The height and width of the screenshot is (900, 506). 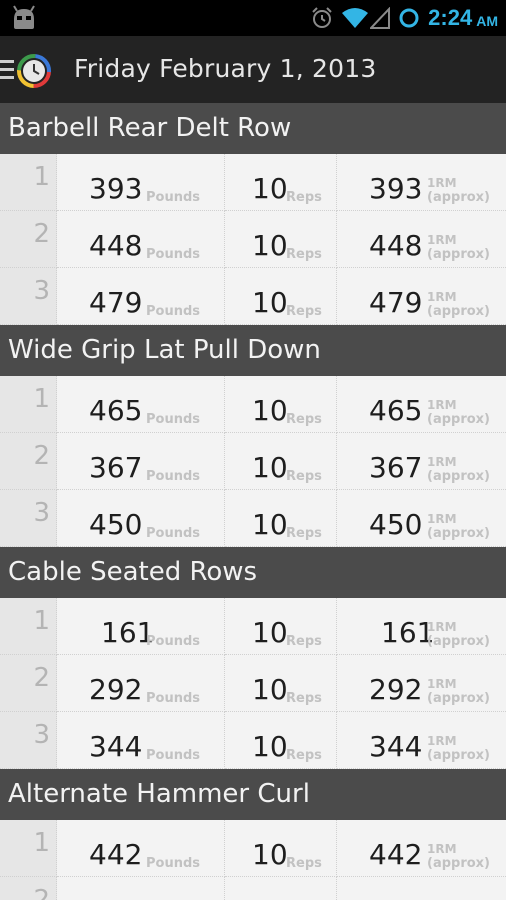 What do you see at coordinates (116, 410) in the screenshot?
I see `weight-value: 465` at bounding box center [116, 410].